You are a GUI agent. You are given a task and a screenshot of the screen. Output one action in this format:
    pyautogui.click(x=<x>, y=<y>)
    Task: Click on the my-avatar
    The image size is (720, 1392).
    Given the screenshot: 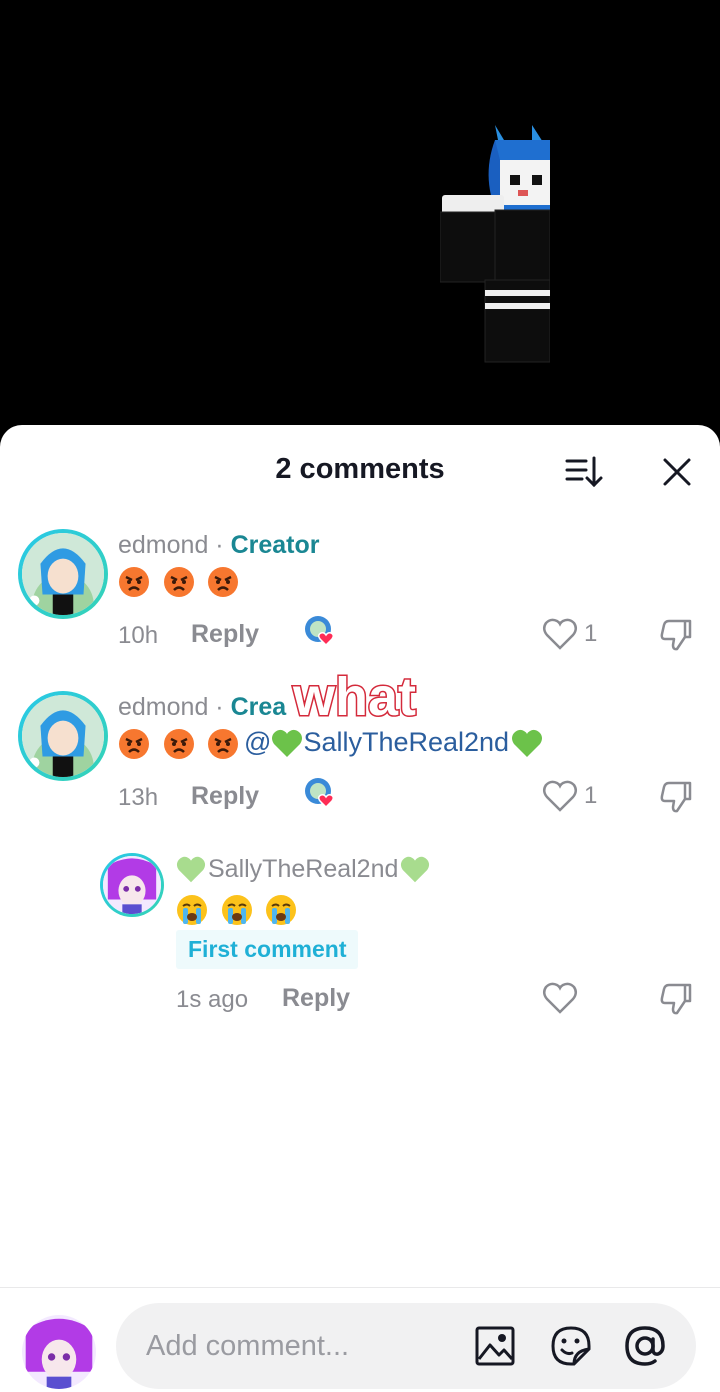 What is the action you would take?
    pyautogui.click(x=59, y=1352)
    